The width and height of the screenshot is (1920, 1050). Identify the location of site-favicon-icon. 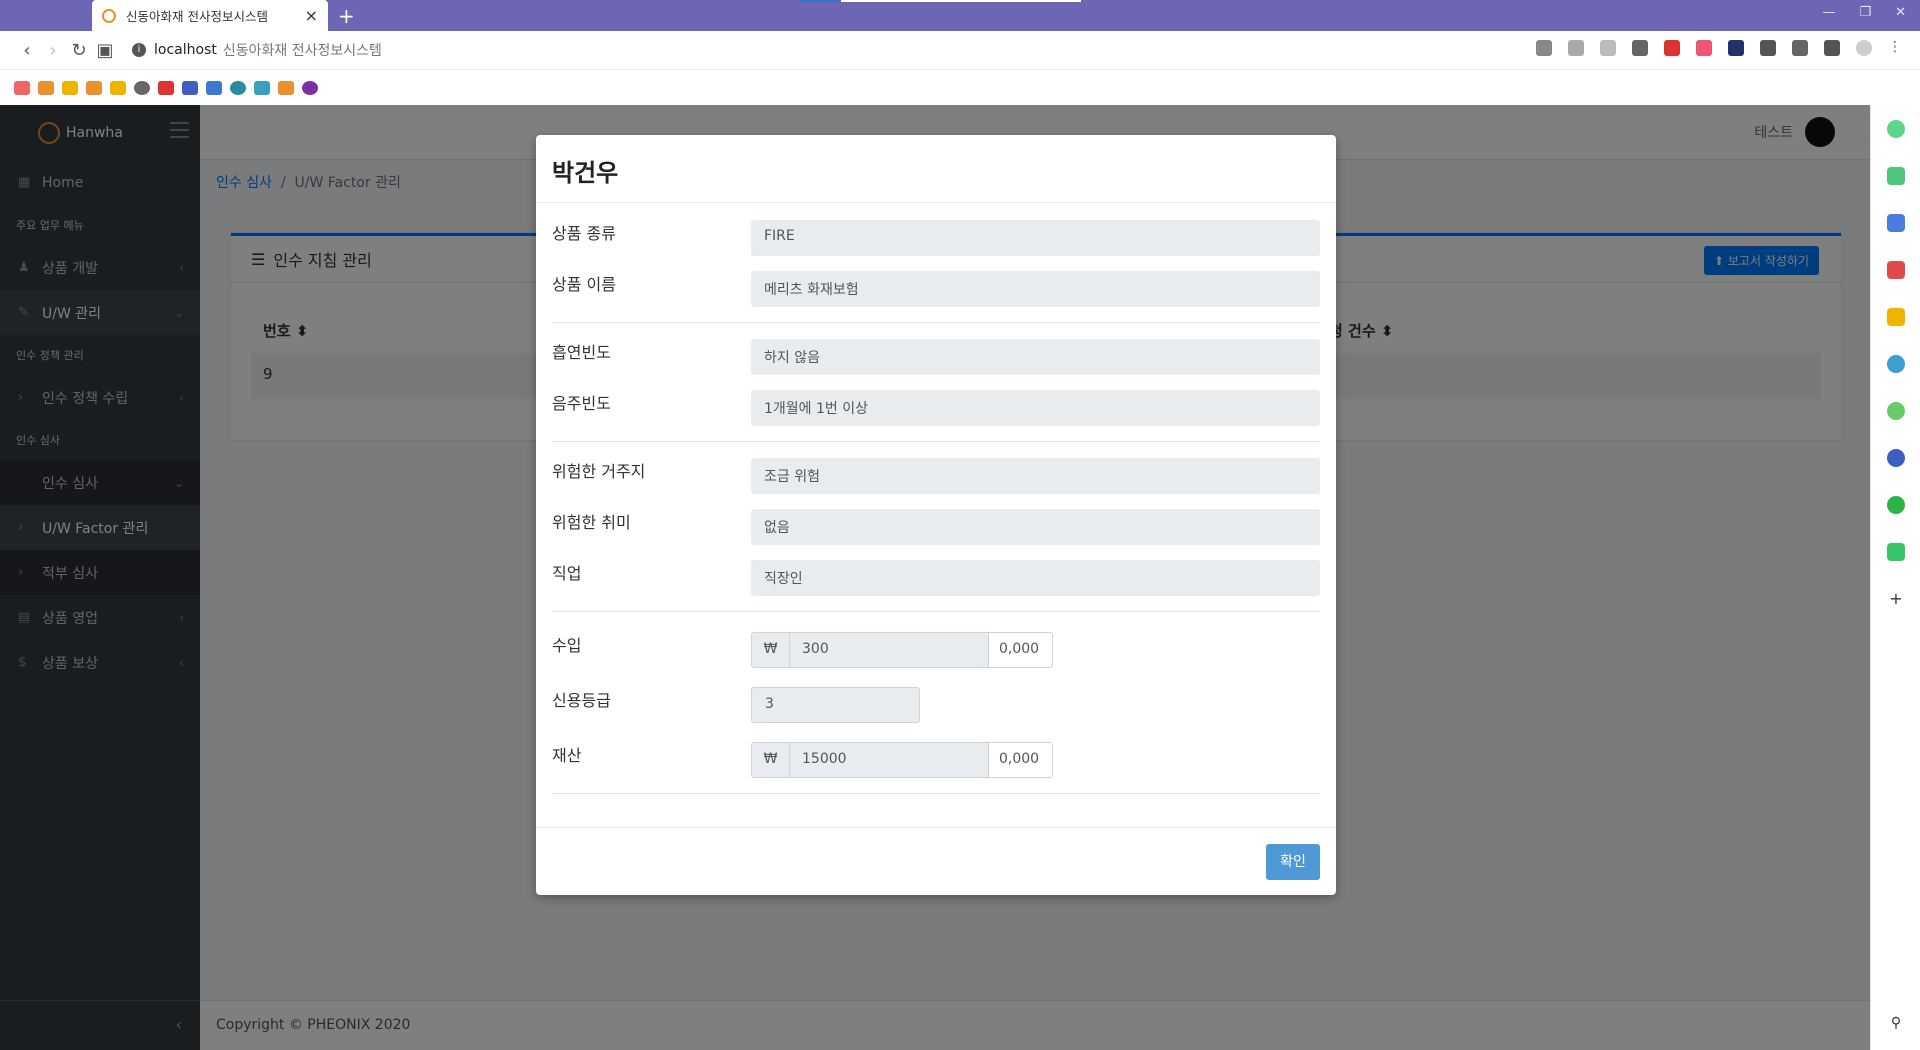
(109, 15).